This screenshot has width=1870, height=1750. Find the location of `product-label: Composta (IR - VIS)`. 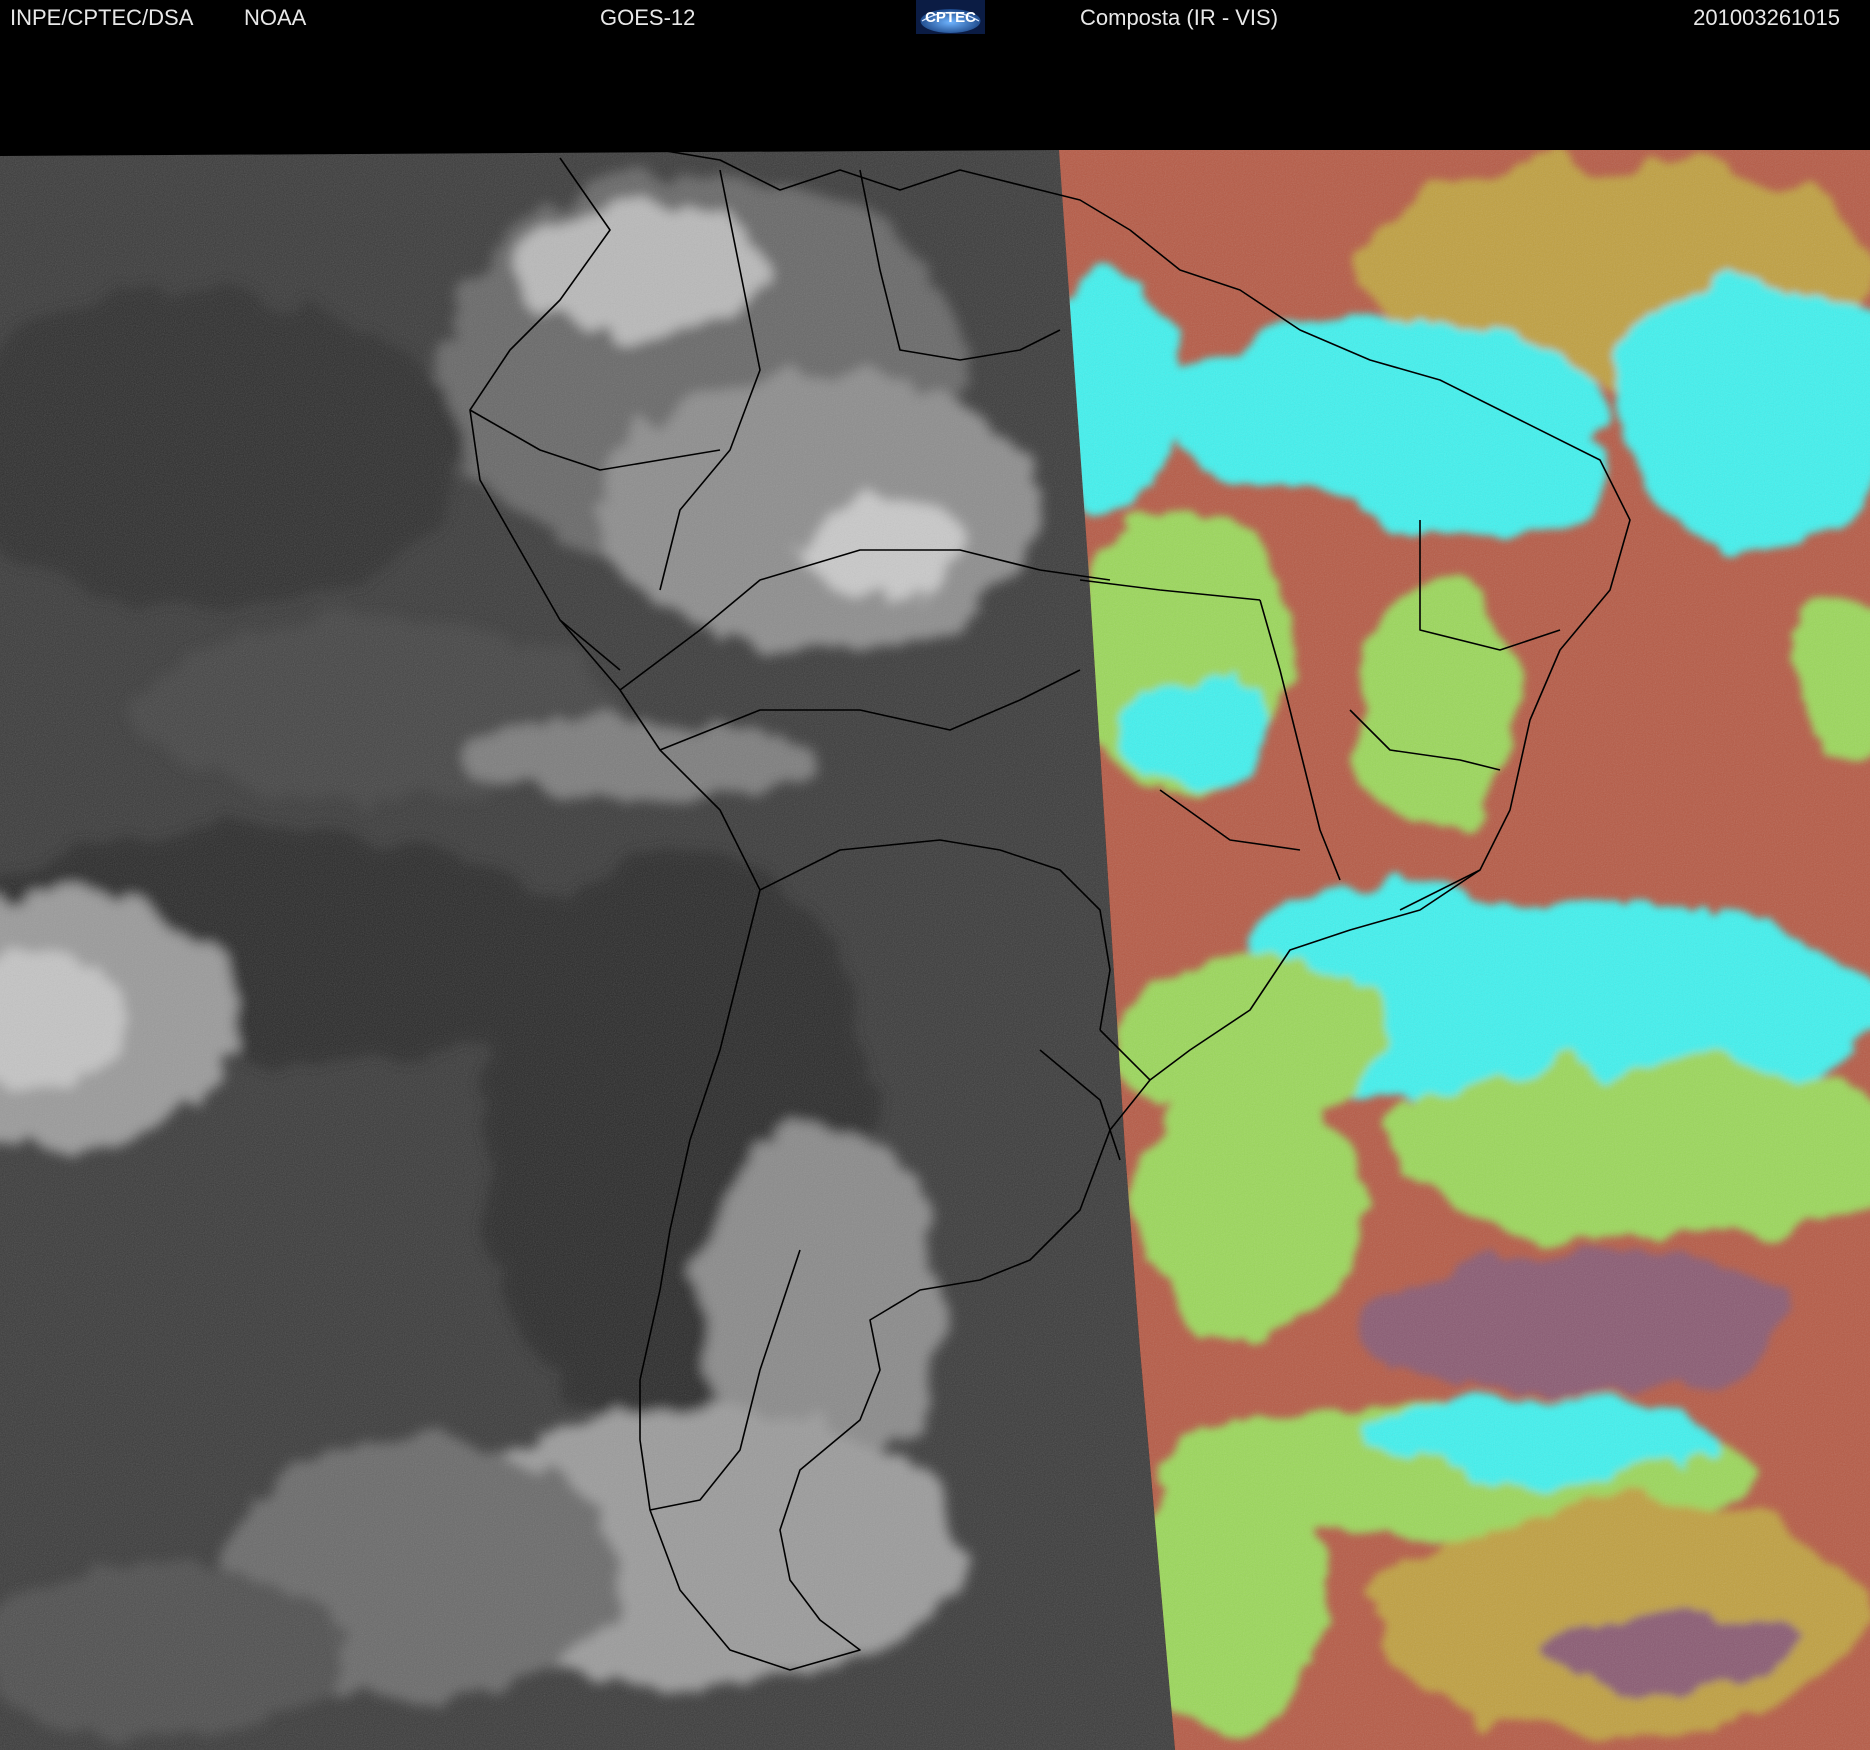

product-label: Composta (IR - VIS) is located at coordinates (1179, 17).